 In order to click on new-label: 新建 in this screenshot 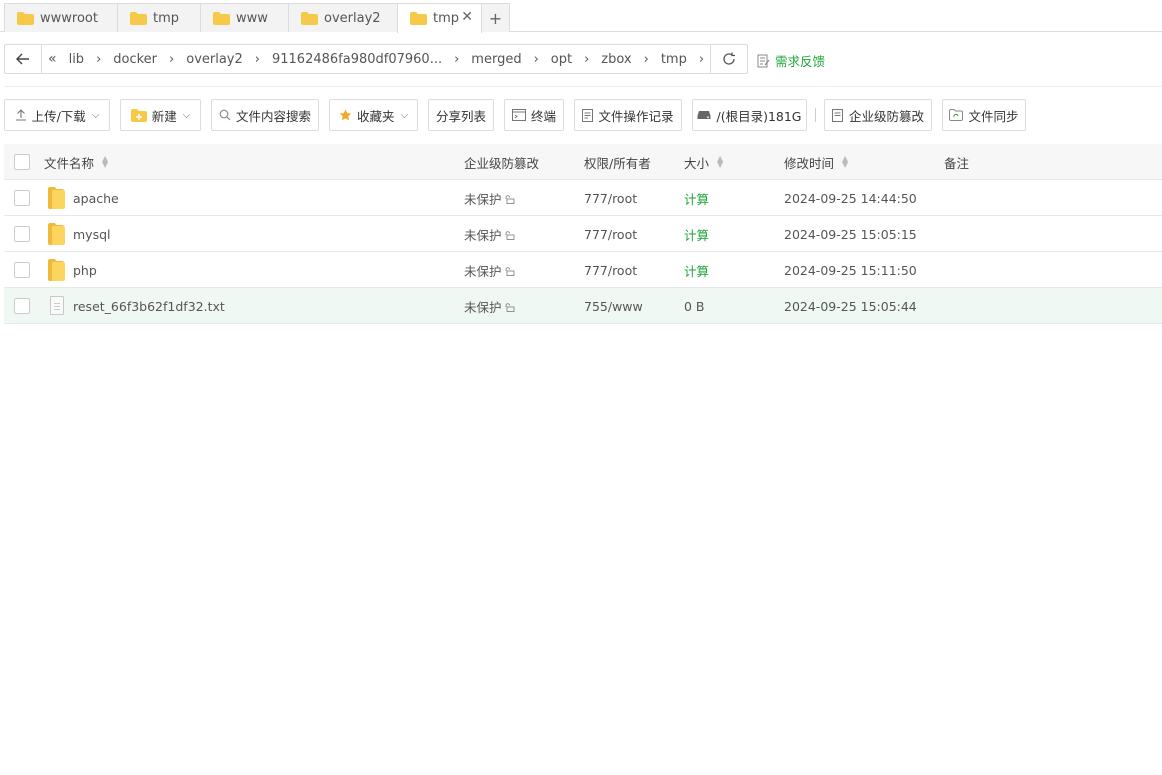, I will do `click(164, 116)`.